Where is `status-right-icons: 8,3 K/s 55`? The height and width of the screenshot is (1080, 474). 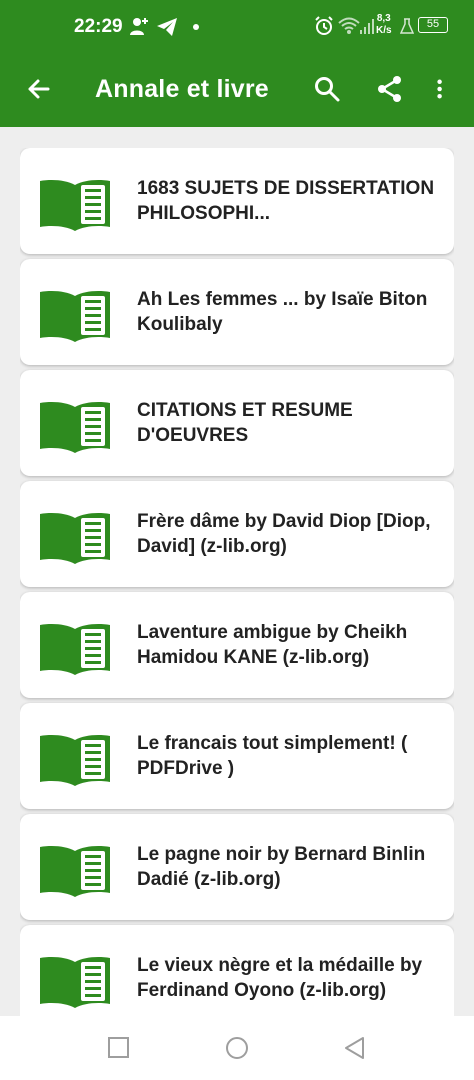
status-right-icons: 8,3 K/s 55 is located at coordinates (383, 27).